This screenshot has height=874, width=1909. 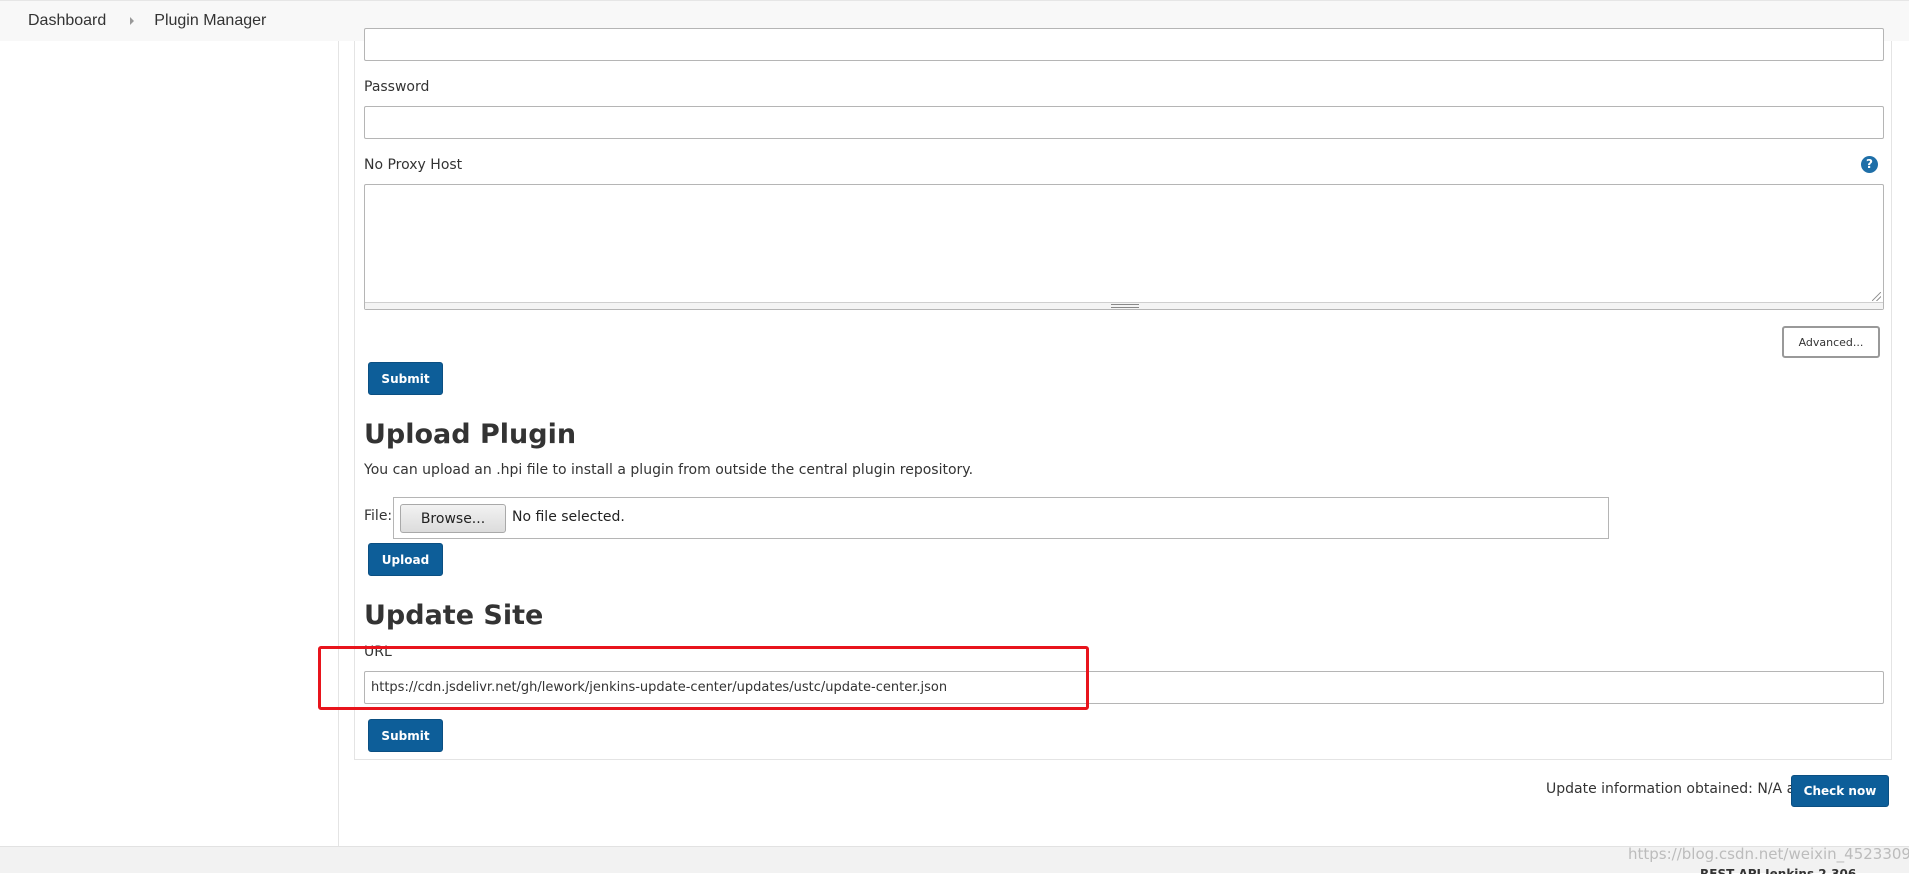 I want to click on footer: REST API Jenkins 2.306, so click(x=954, y=860).